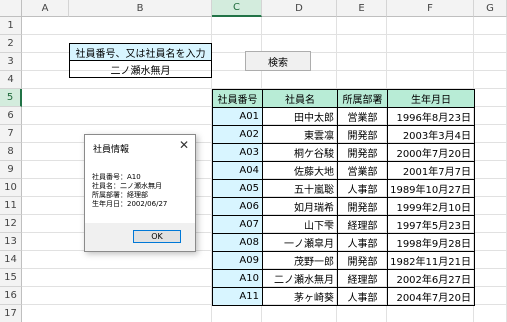 The width and height of the screenshot is (507, 322). I want to click on dialog-title: 社員情報, so click(111, 150).